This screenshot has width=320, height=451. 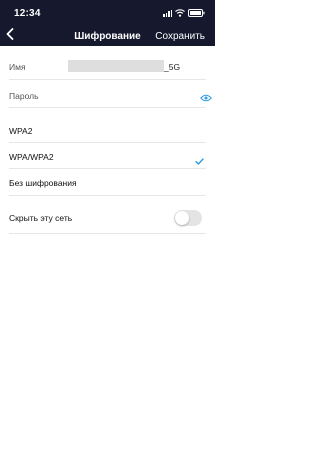 I want to click on status-icons, so click(x=184, y=13).